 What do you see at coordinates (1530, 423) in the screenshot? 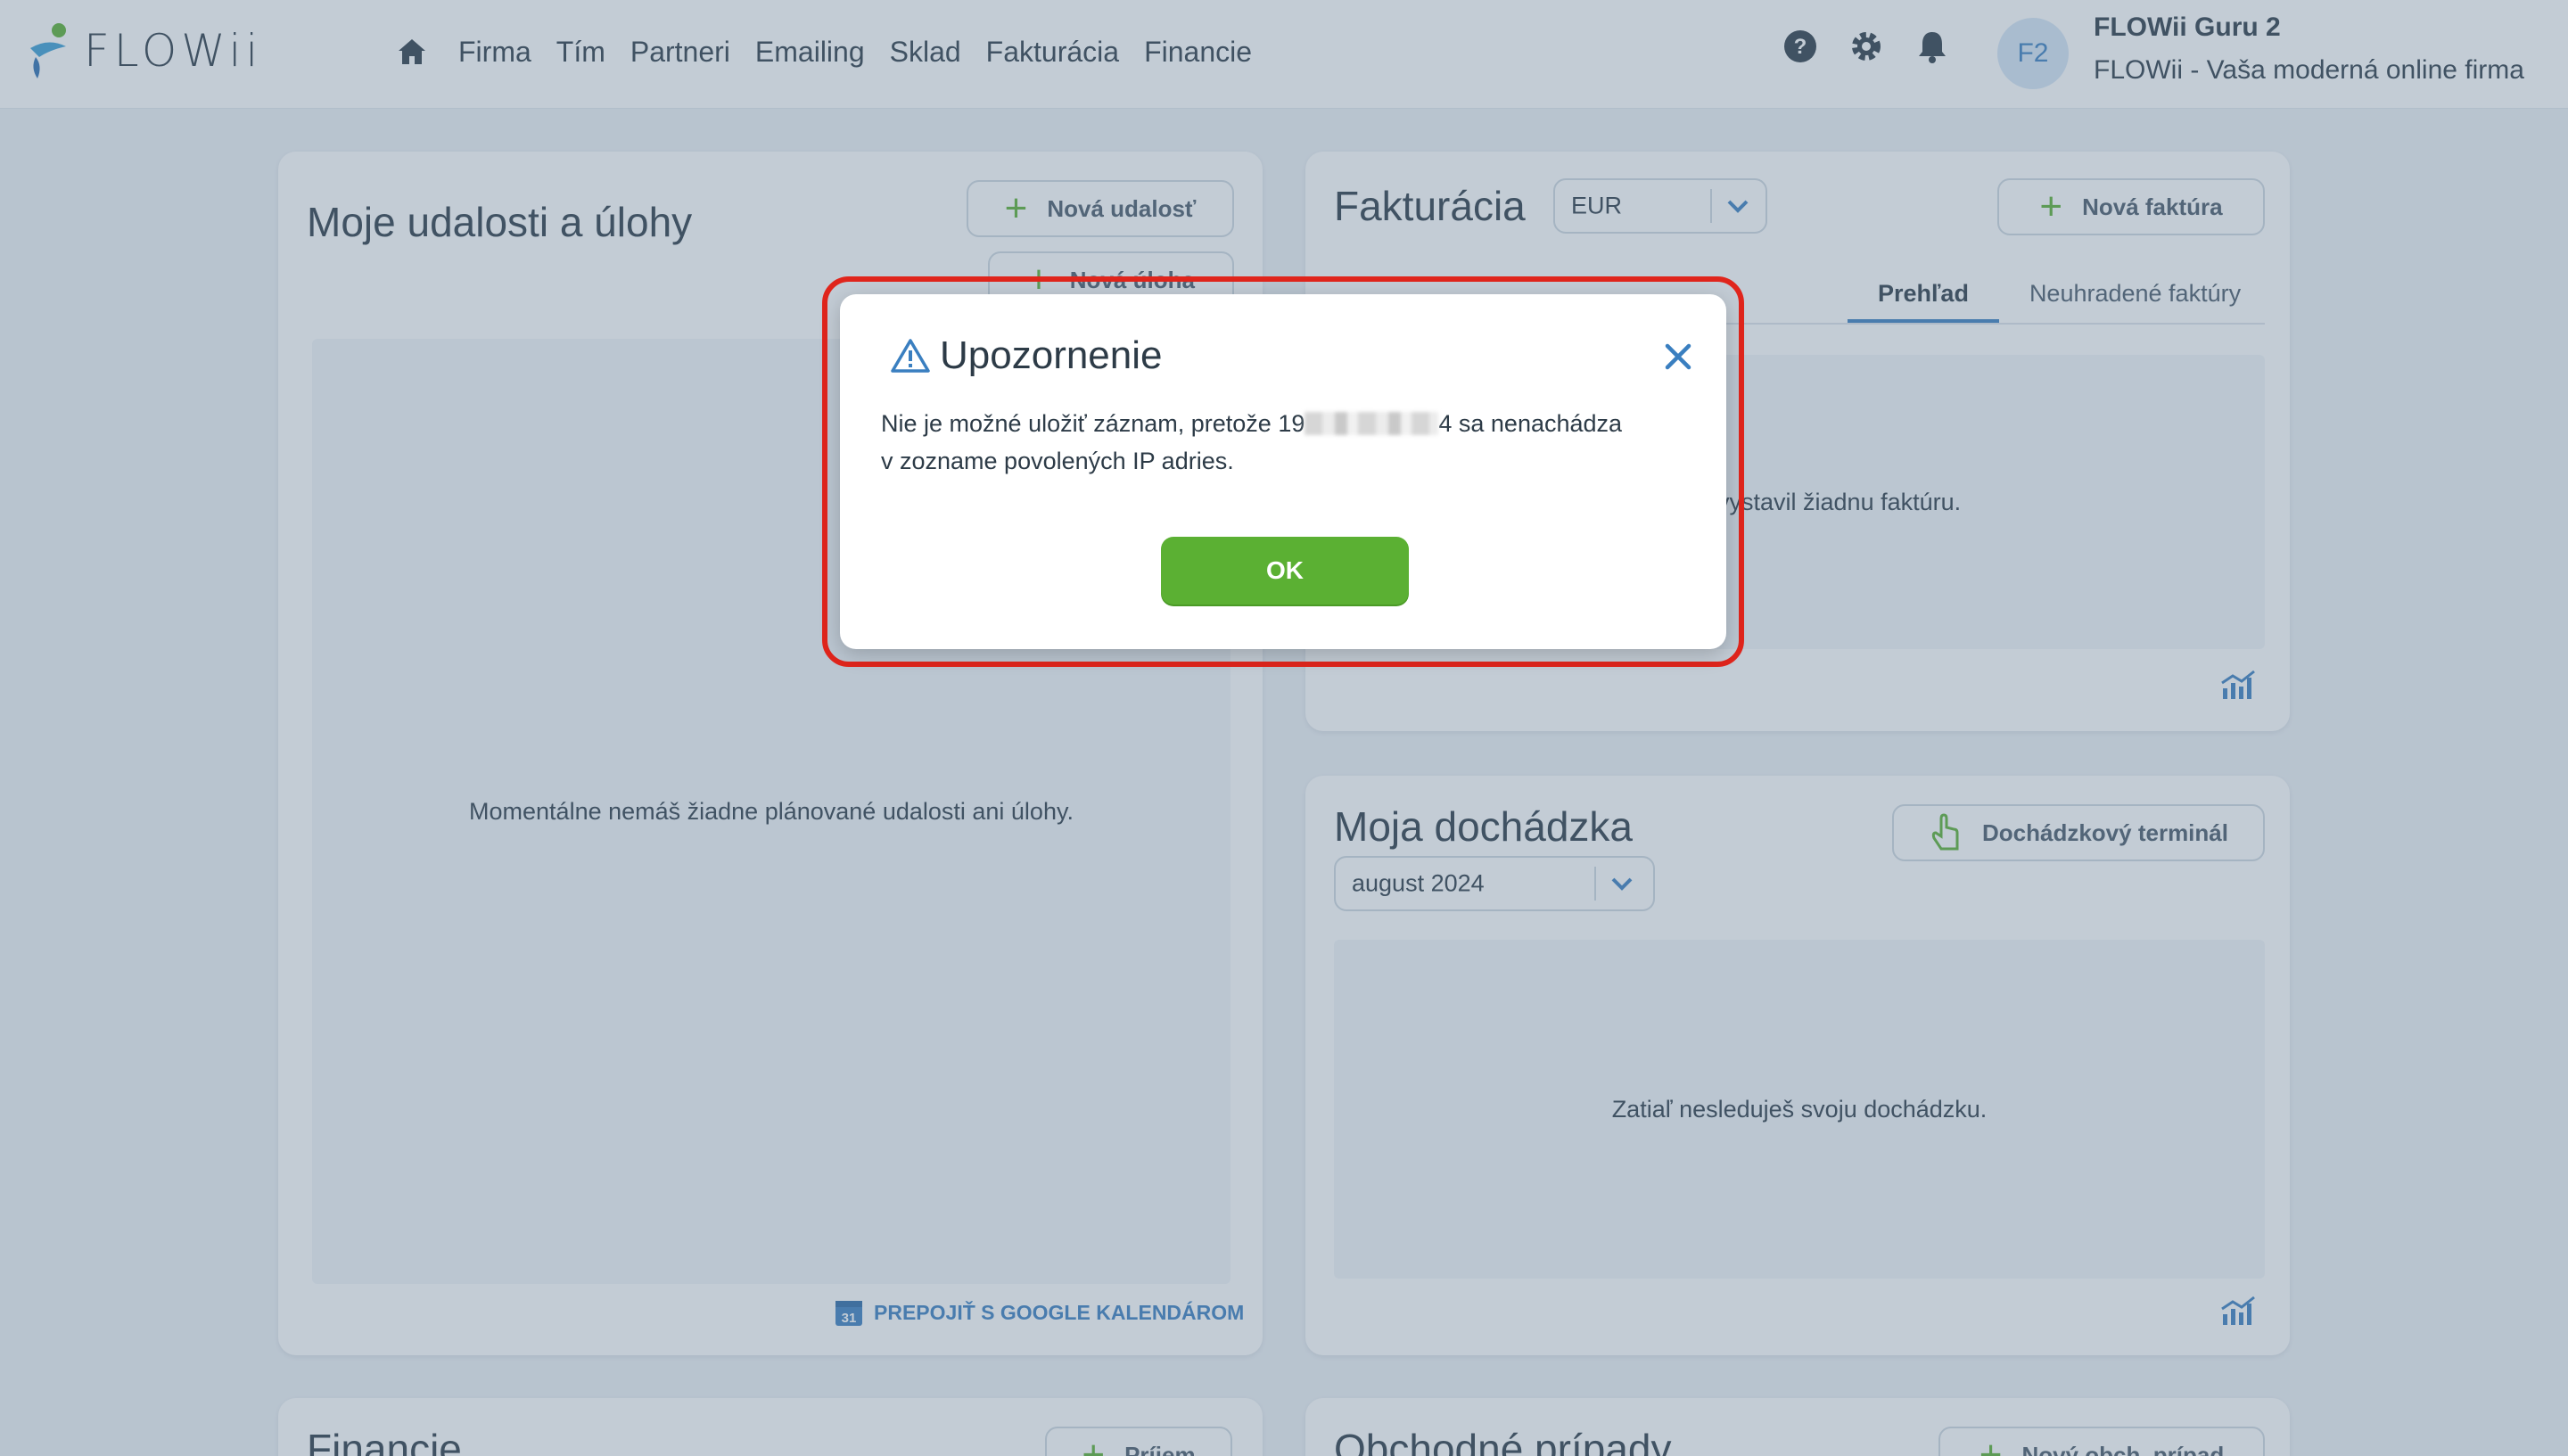
I see `dialog-message-suffix: 4 sa nenachádza` at bounding box center [1530, 423].